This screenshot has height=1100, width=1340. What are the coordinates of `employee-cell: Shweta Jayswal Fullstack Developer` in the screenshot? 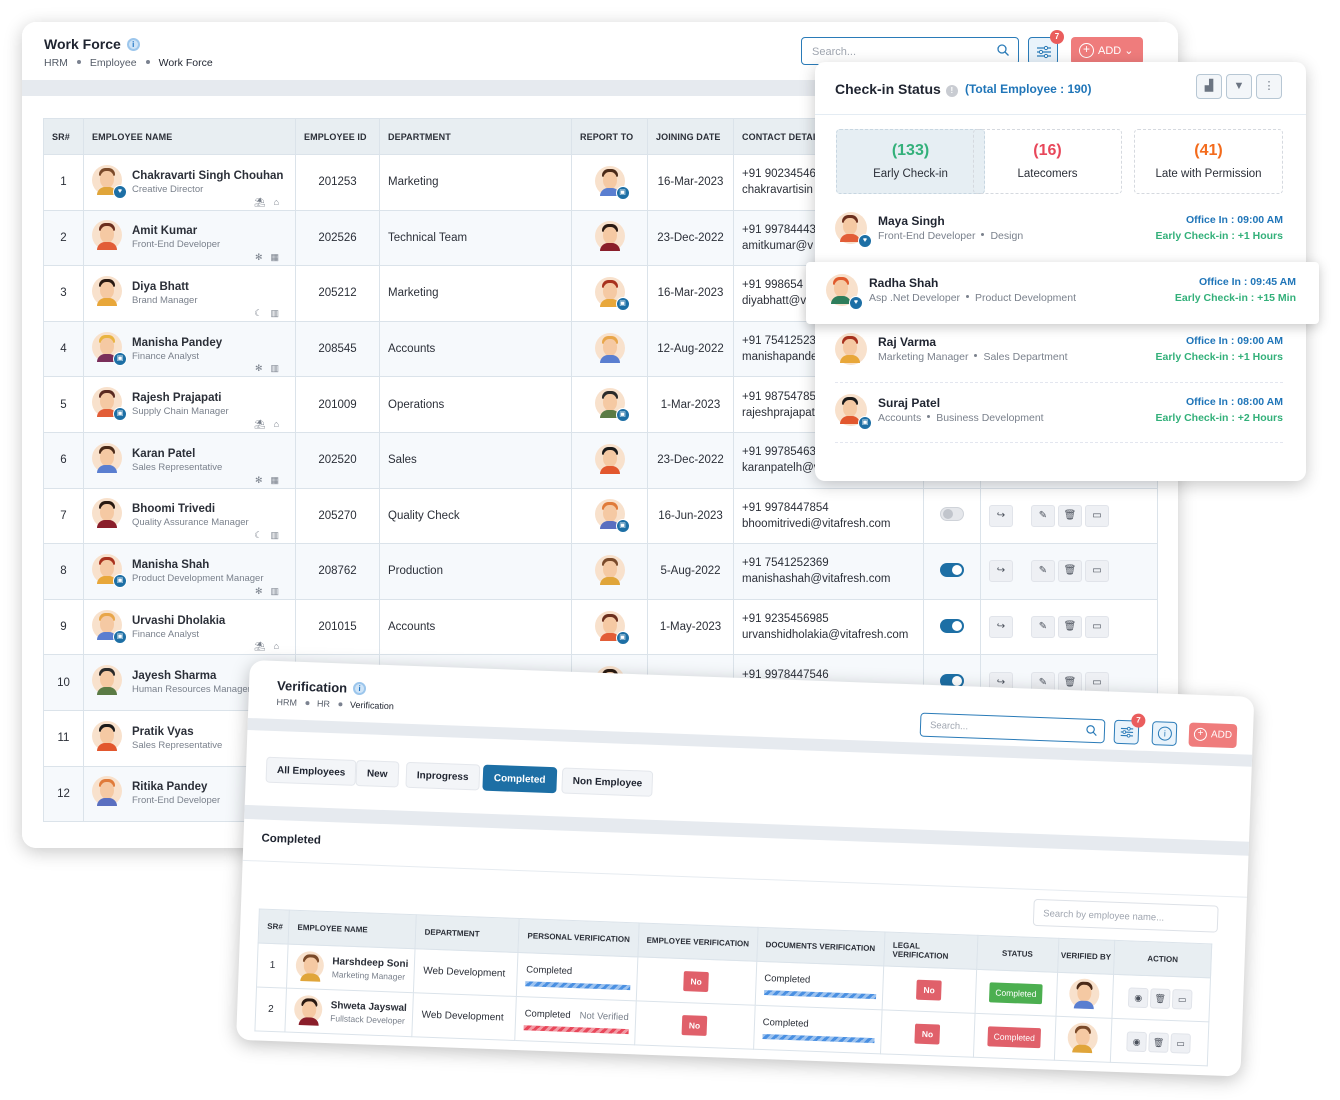 It's located at (349, 1012).